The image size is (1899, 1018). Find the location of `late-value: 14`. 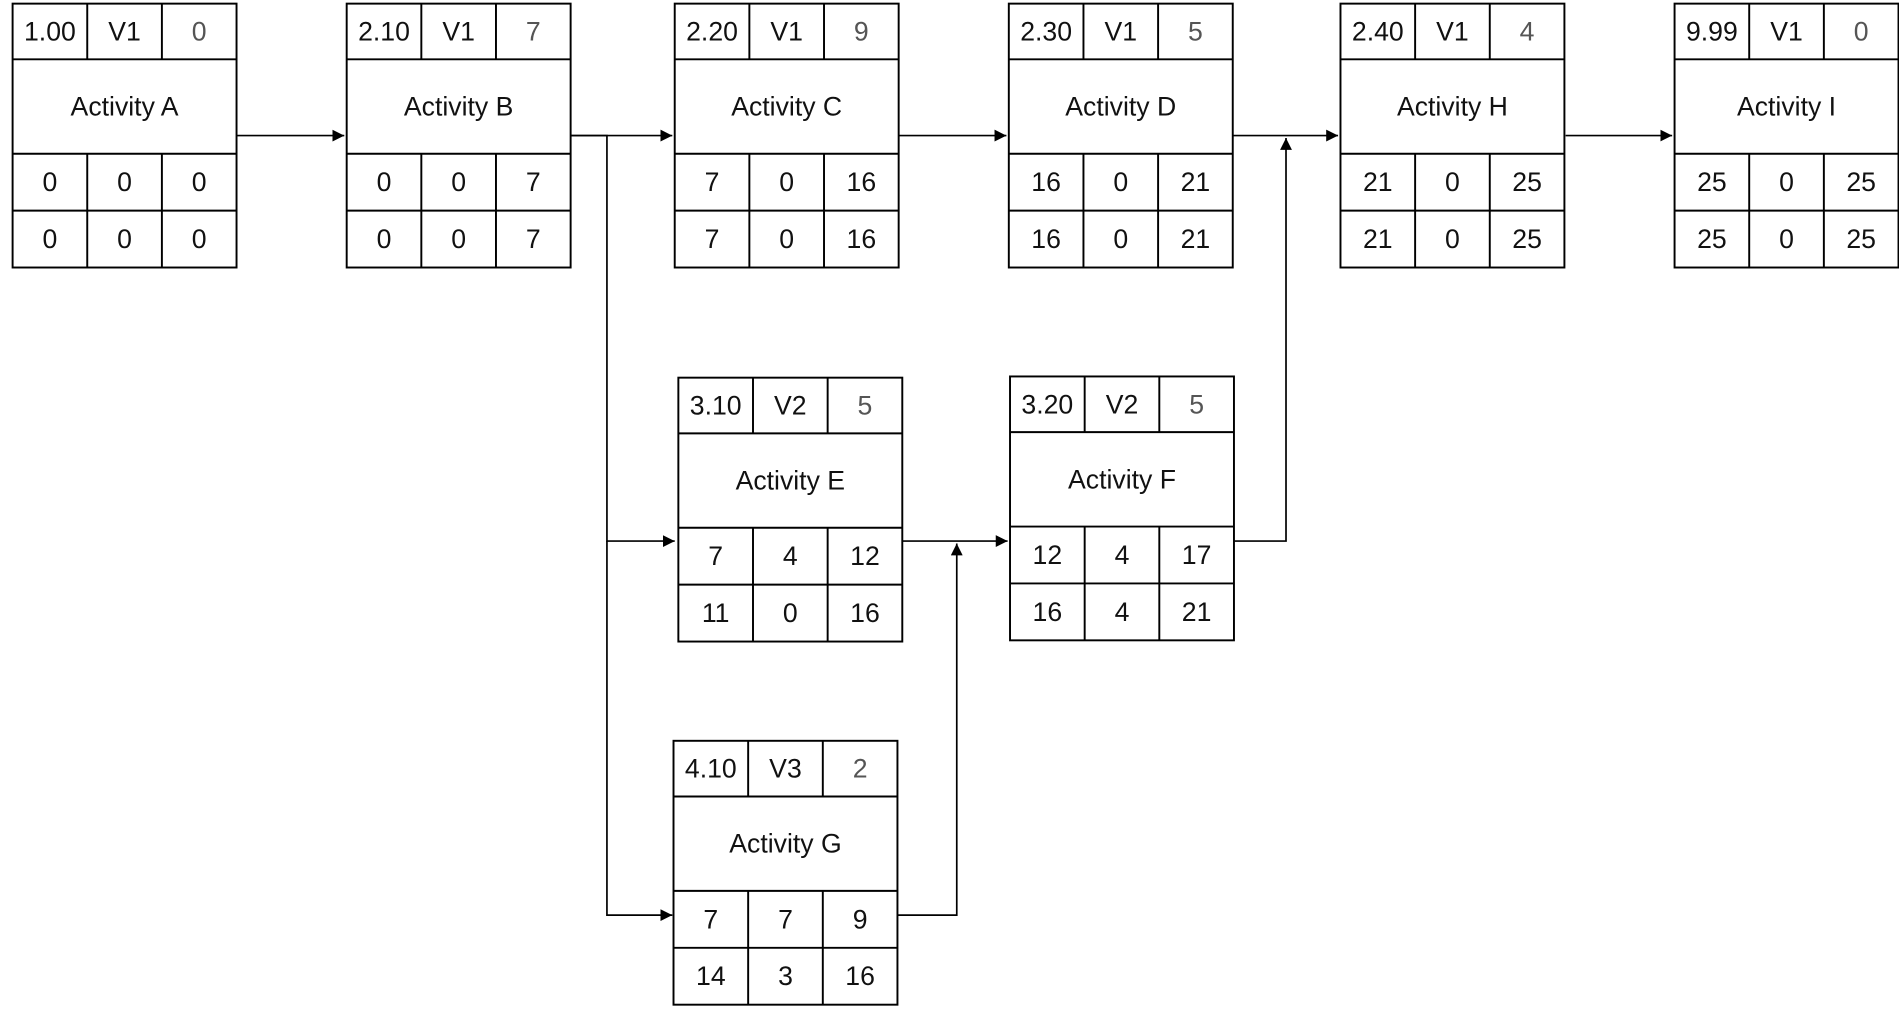

late-value: 14 is located at coordinates (711, 976).